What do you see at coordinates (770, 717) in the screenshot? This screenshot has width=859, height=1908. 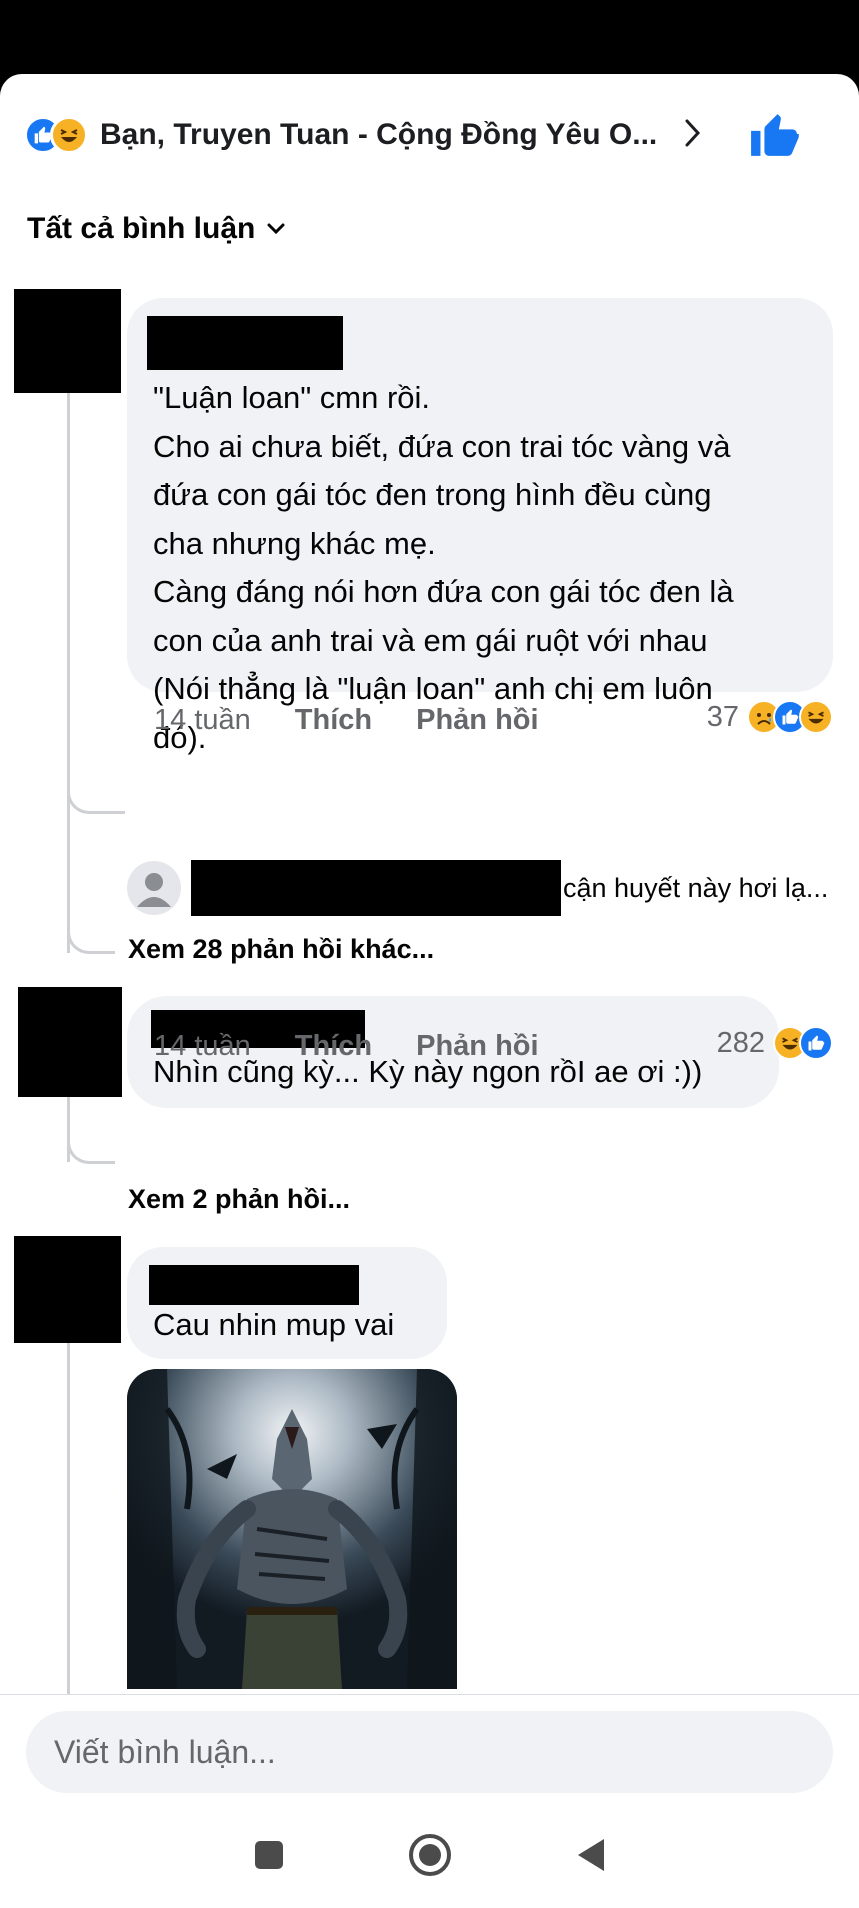 I see `reaction-count: 37` at bounding box center [770, 717].